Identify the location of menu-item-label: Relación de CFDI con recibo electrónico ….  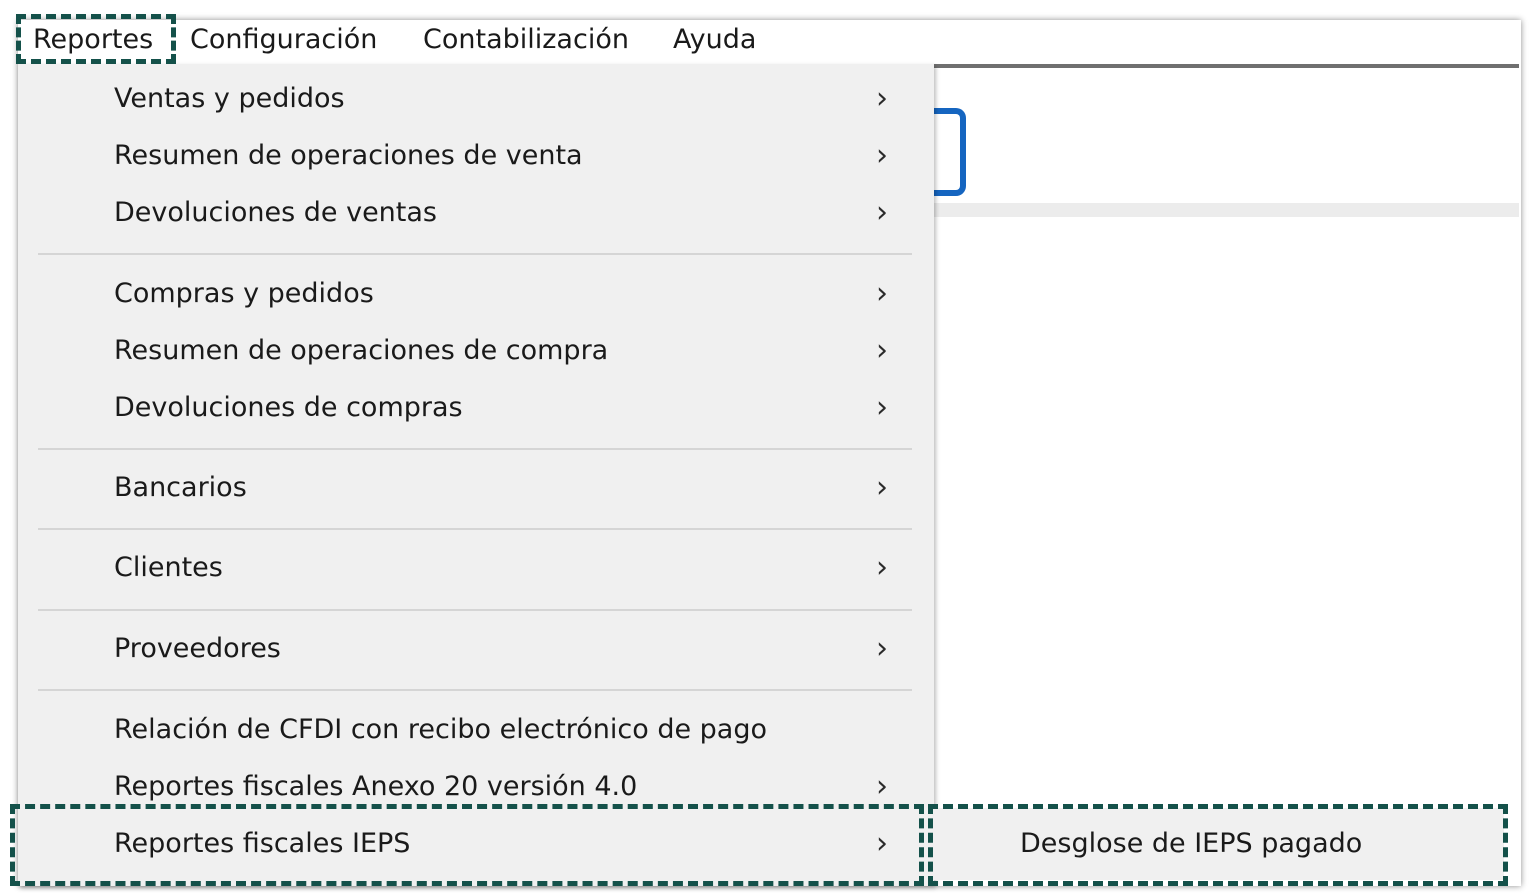
(440, 729).